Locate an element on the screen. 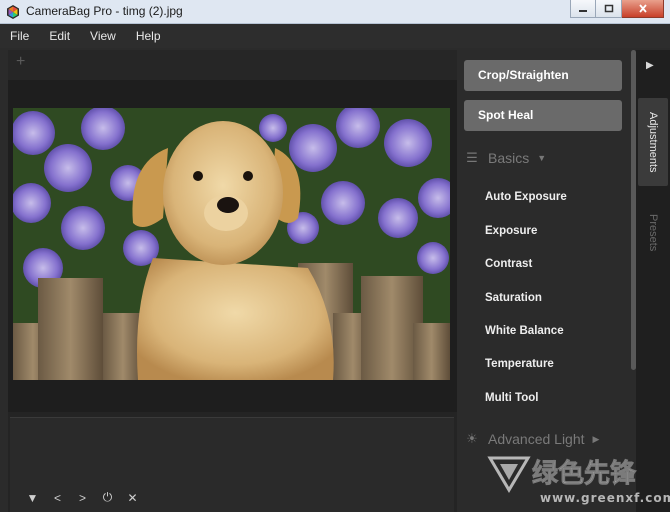 The height and width of the screenshot is (512, 670). expand-panel-icon: ▶ is located at coordinates (650, 65).